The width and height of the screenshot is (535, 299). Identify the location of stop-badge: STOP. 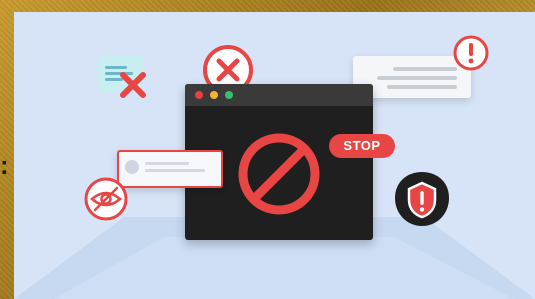
(362, 146).